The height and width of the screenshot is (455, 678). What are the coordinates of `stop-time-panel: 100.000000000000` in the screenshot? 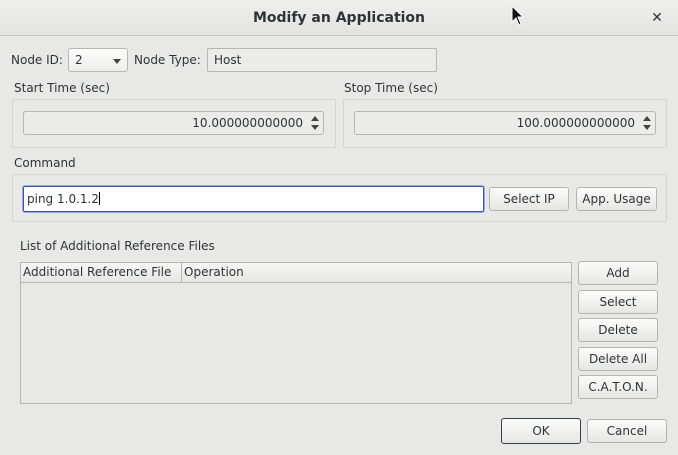 It's located at (505, 123).